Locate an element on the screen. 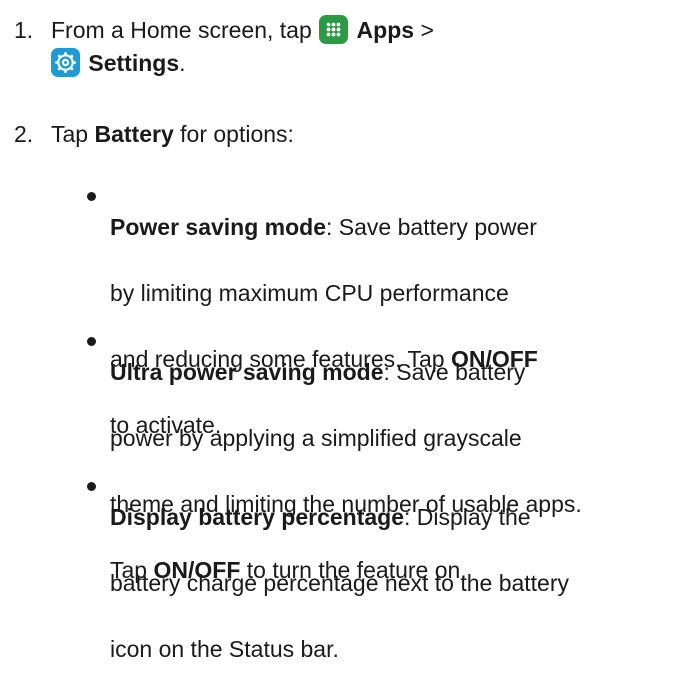 This screenshot has width=675, height=699. bullet-line: : Save battery is located at coordinates (454, 372).